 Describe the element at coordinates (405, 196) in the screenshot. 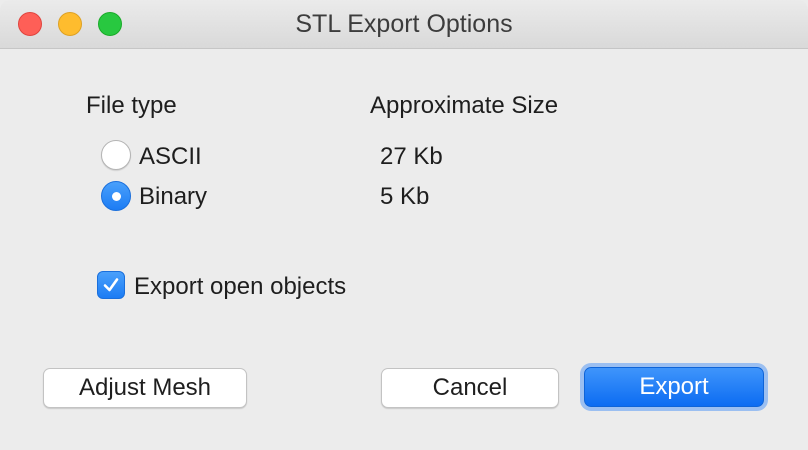

I see `binary-size-value: 5 Kb` at that location.